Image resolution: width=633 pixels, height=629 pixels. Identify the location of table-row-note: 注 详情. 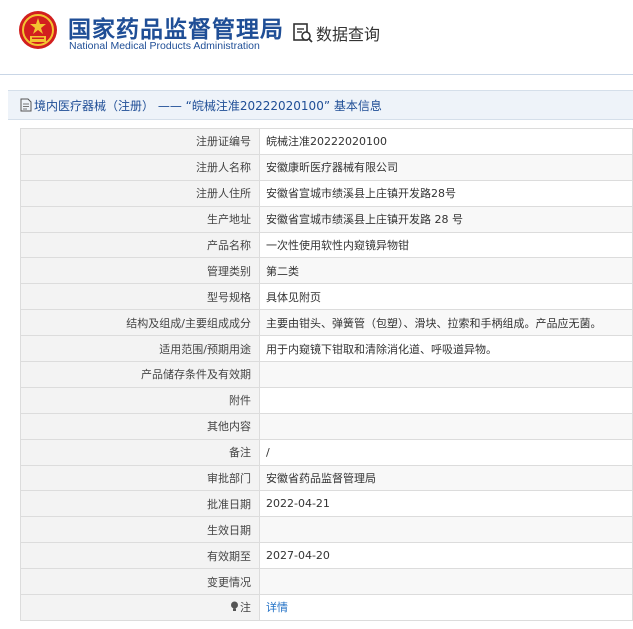
(326, 607).